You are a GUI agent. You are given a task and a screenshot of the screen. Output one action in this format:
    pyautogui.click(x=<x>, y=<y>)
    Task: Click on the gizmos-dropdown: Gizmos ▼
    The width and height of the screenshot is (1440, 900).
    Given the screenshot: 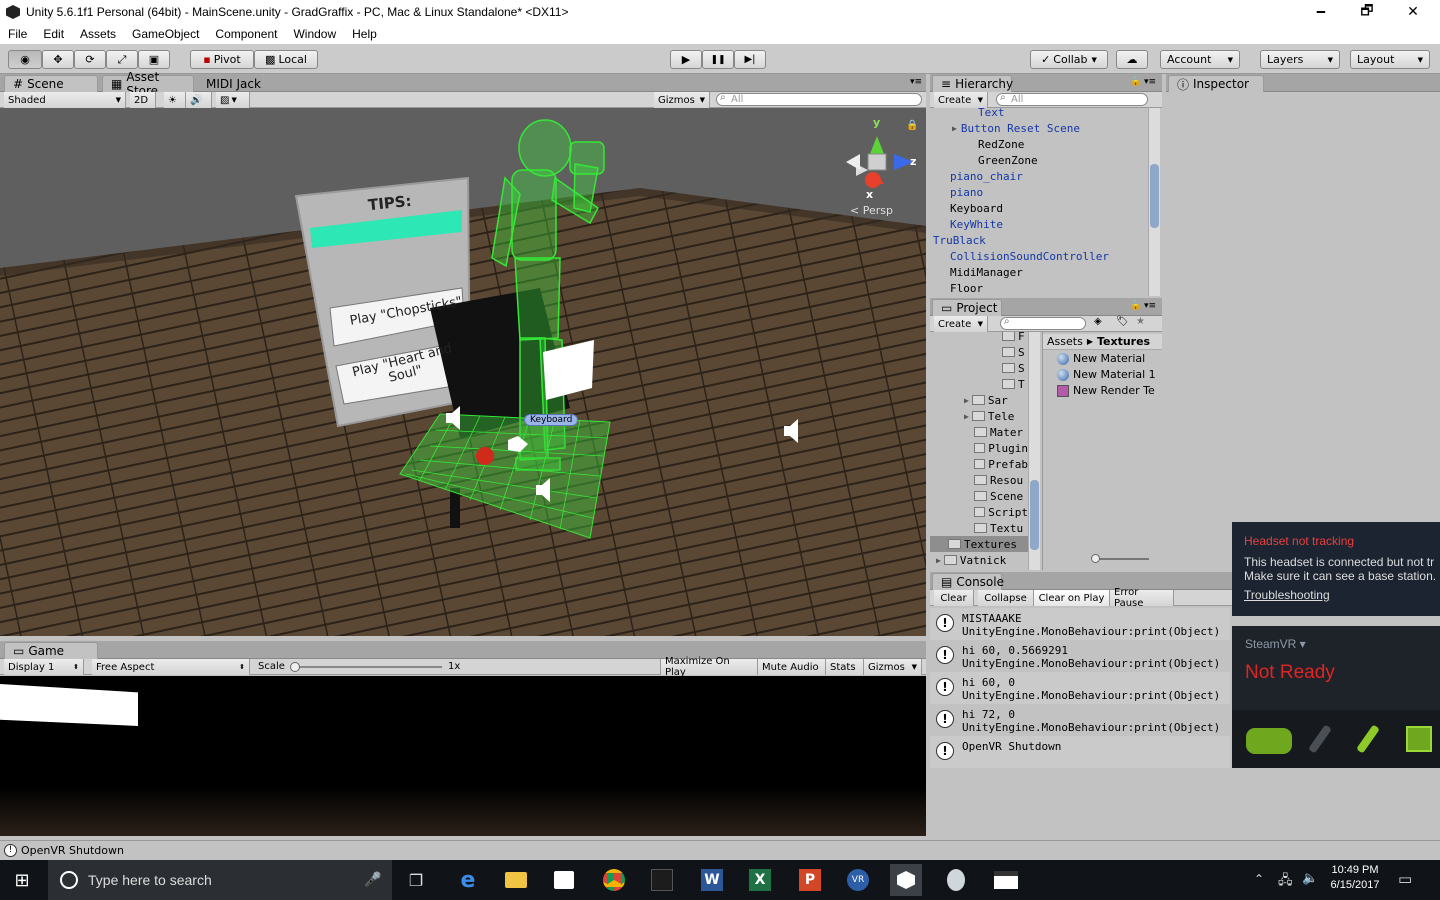 What is the action you would take?
    pyautogui.click(x=682, y=100)
    